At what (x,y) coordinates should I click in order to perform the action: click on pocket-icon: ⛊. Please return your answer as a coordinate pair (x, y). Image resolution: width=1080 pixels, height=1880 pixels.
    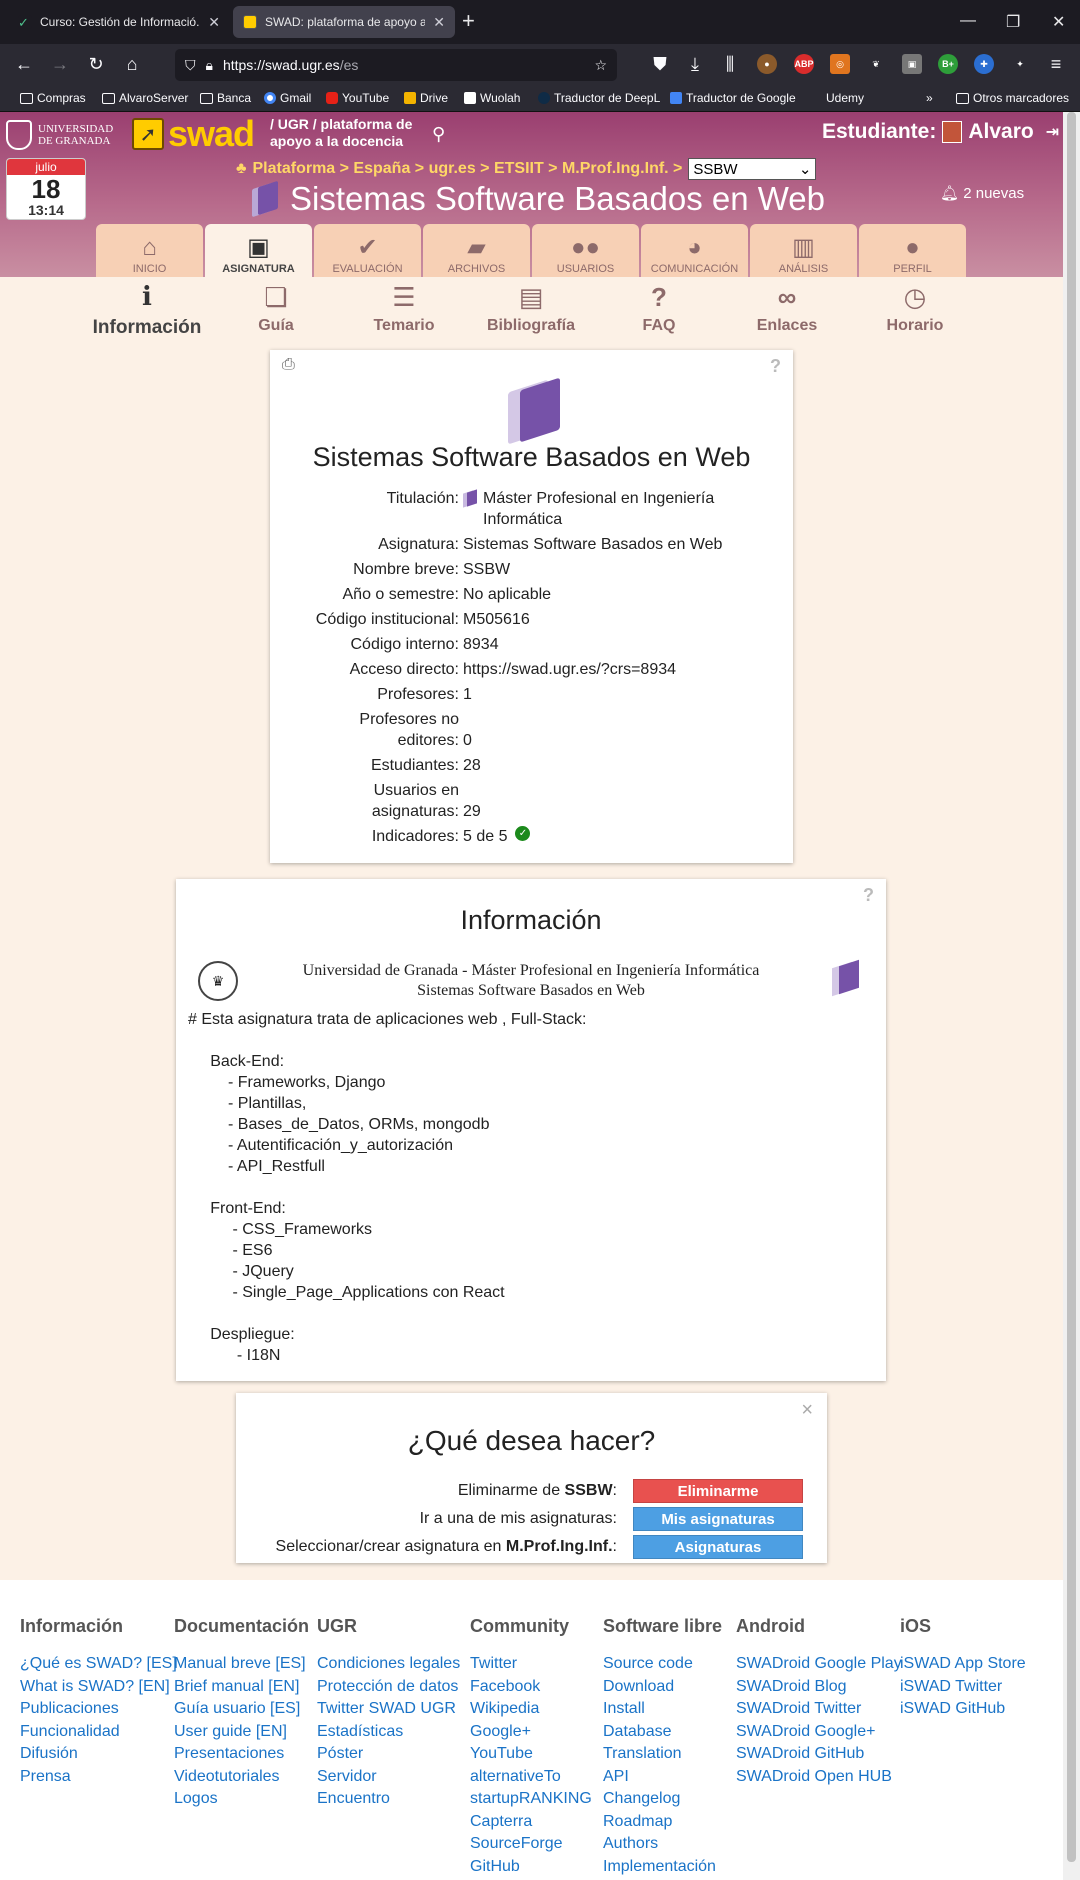
    Looking at the image, I should click on (660, 64).